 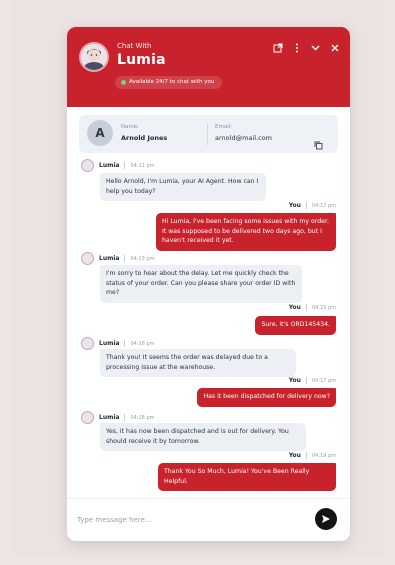 What do you see at coordinates (142, 165) in the screenshot?
I see `message-time: 04:11 pm` at bounding box center [142, 165].